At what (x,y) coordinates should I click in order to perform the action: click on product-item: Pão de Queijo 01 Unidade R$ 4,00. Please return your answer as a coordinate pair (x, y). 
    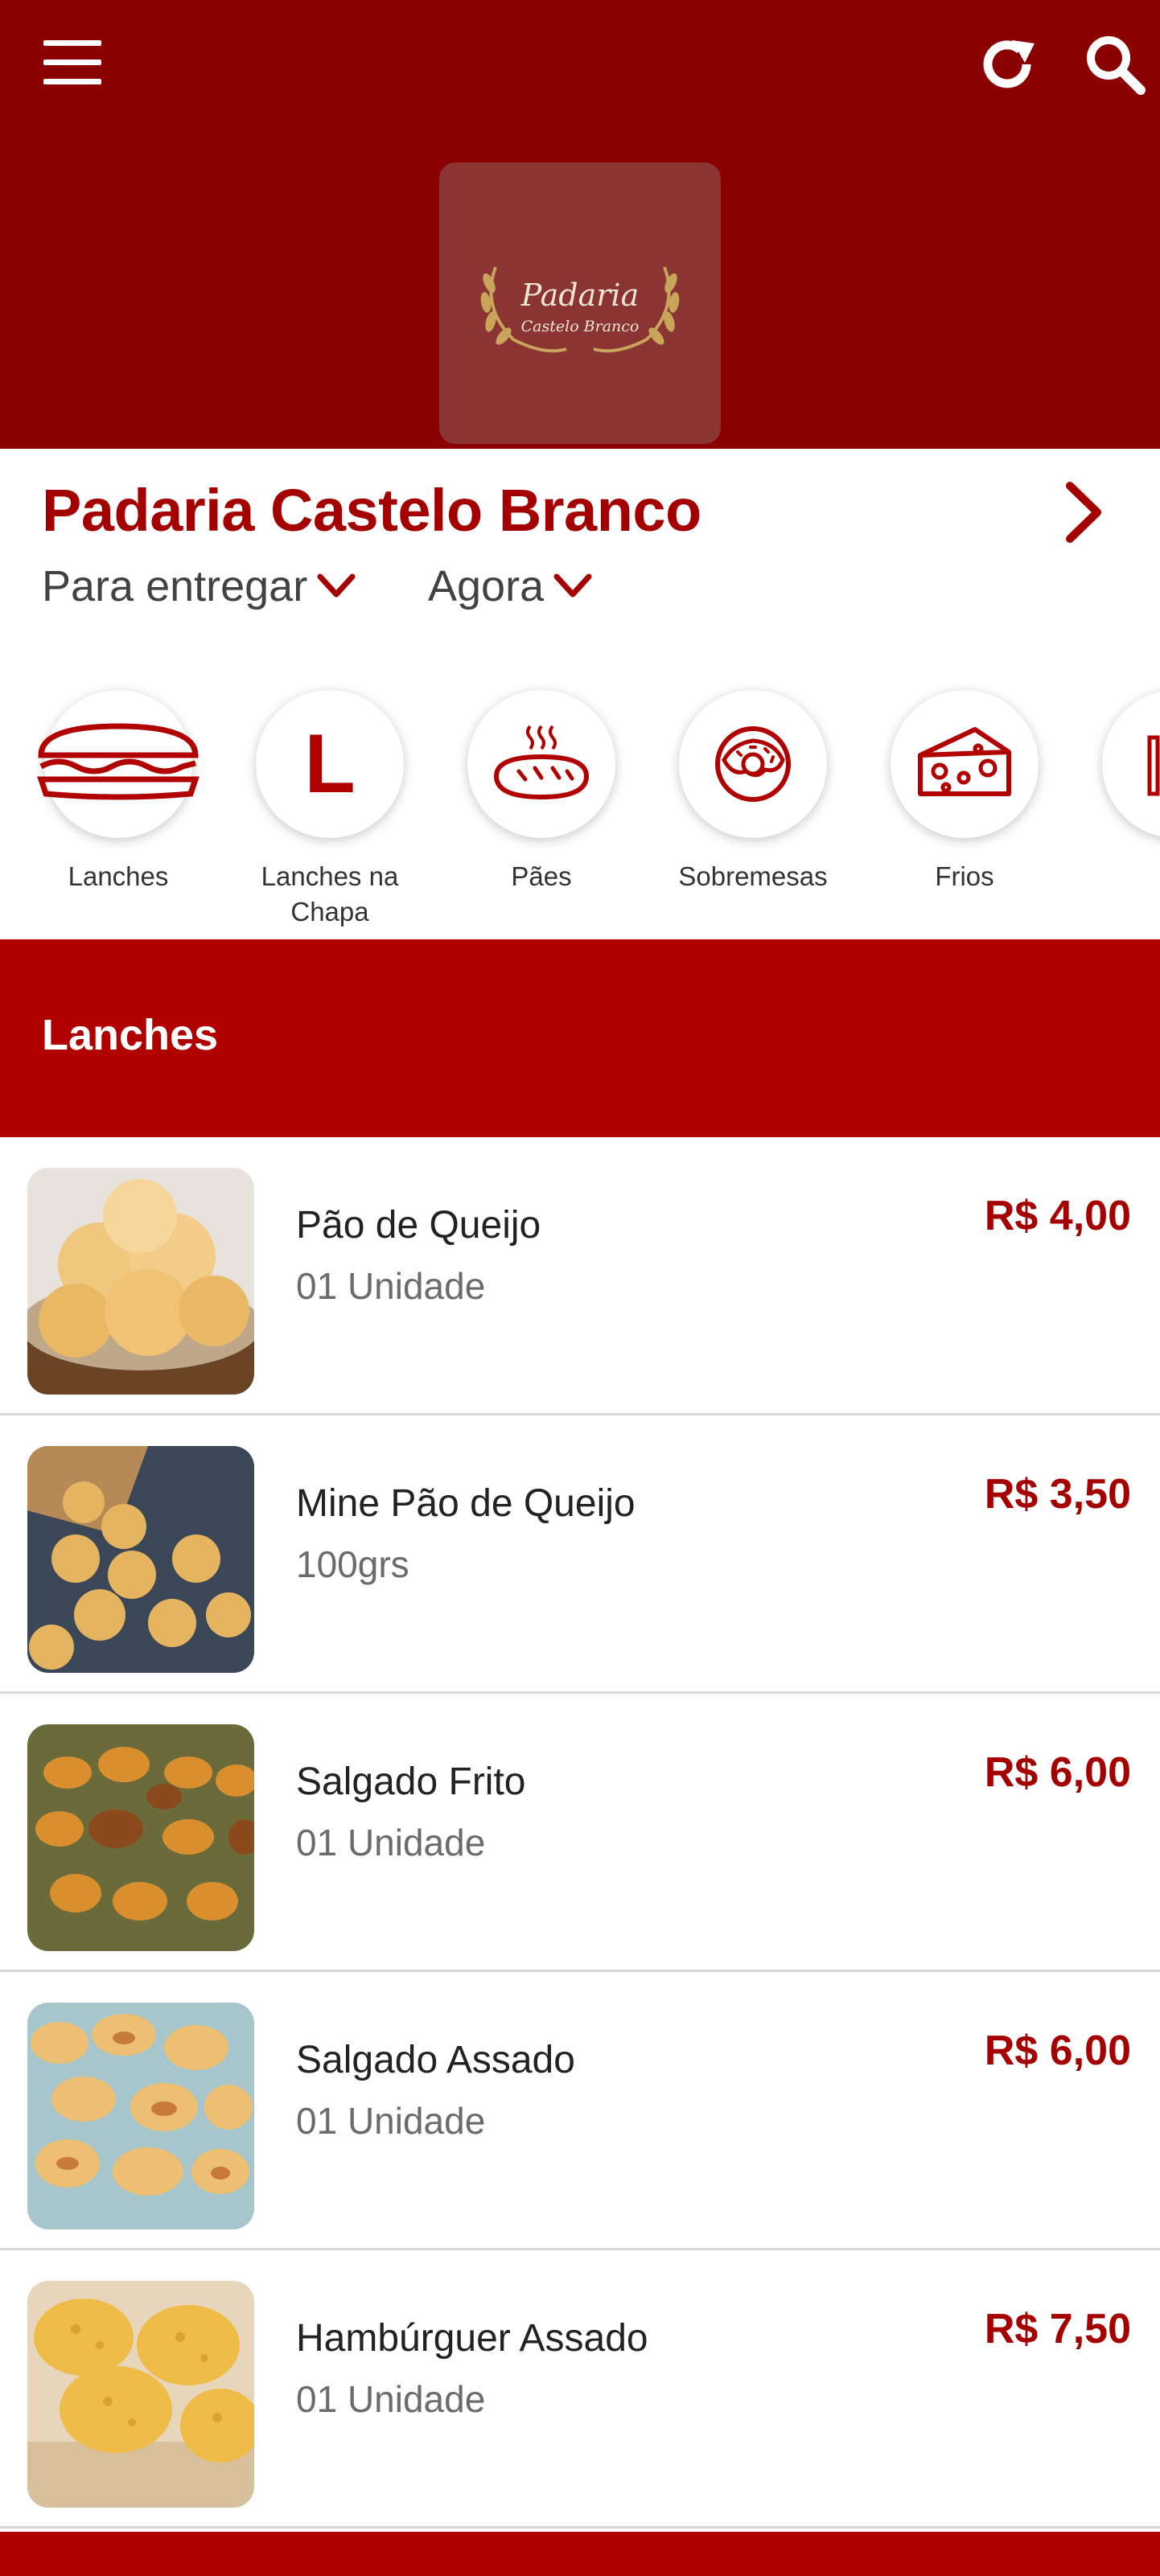
    Looking at the image, I should click on (580, 1276).